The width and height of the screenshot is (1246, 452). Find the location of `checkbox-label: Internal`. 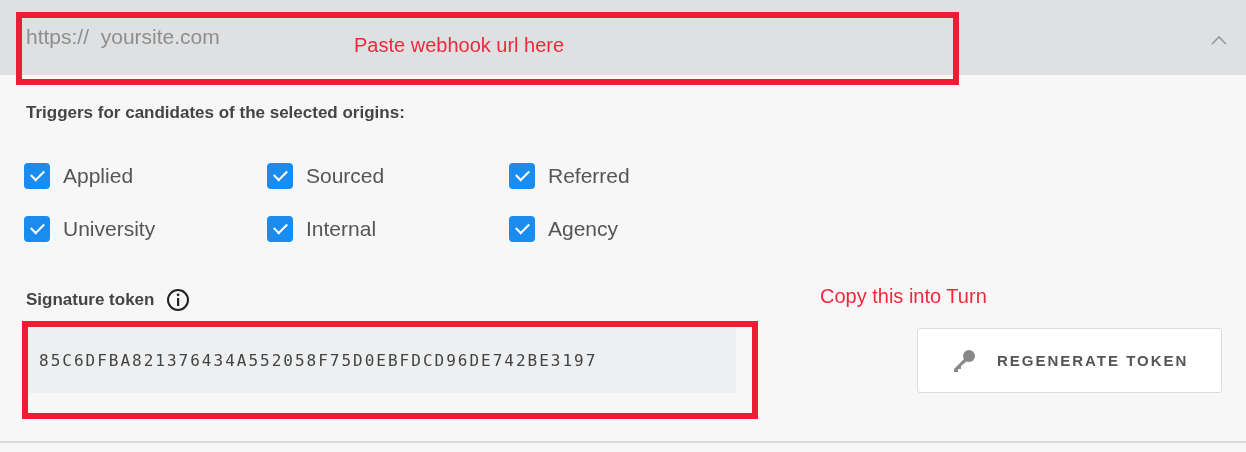

checkbox-label: Internal is located at coordinates (341, 229).